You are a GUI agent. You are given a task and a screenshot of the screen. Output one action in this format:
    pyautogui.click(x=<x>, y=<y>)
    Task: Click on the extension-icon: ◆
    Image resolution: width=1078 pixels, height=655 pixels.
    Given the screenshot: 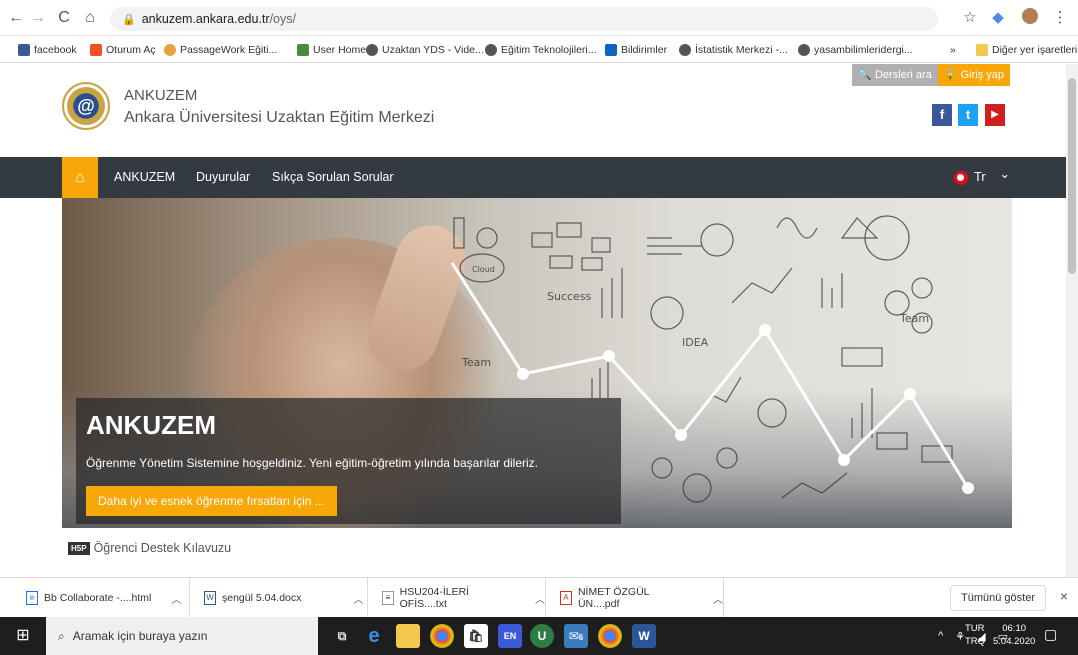 What is the action you would take?
    pyautogui.click(x=998, y=17)
    